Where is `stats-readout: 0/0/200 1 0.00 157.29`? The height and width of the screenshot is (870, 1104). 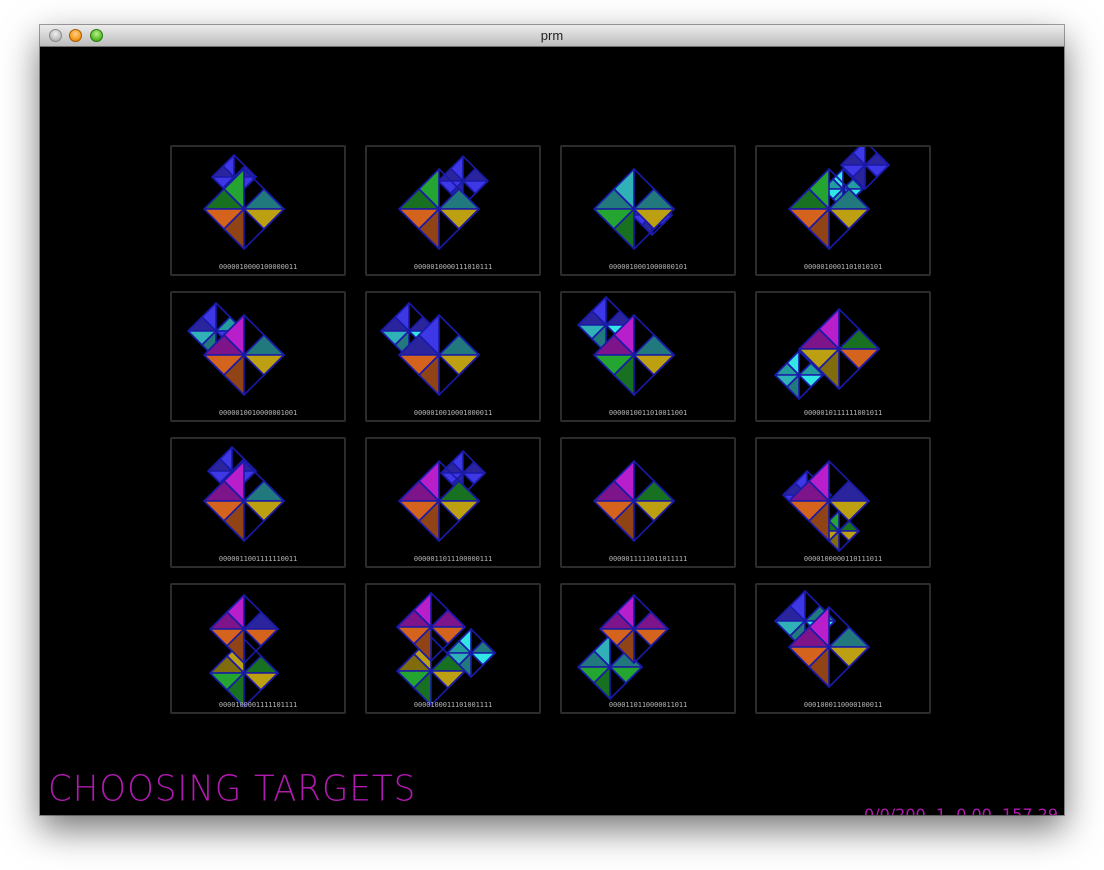 stats-readout: 0/0/200 1 0.00 157.29 is located at coordinates (961, 810).